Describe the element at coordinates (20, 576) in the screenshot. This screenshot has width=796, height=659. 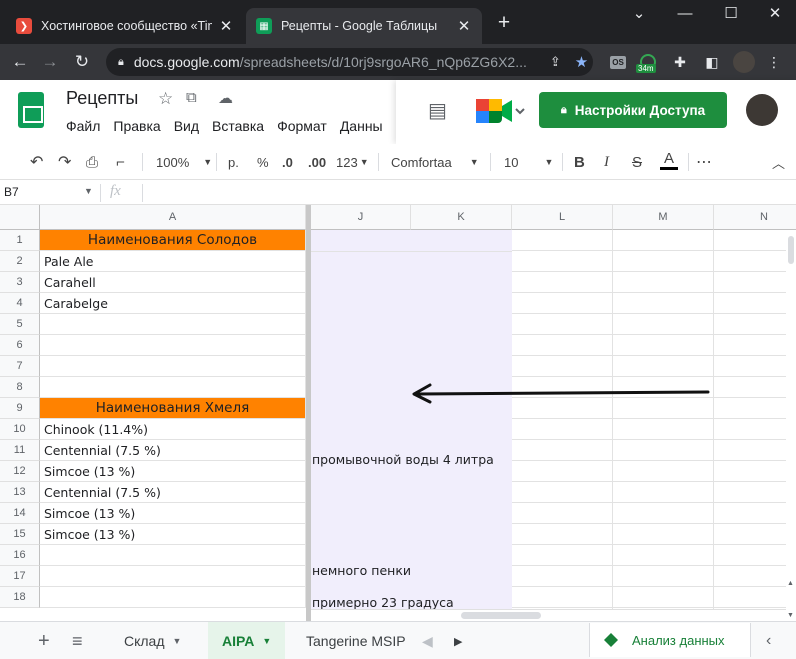
I see `row-header-17: 17` at that location.